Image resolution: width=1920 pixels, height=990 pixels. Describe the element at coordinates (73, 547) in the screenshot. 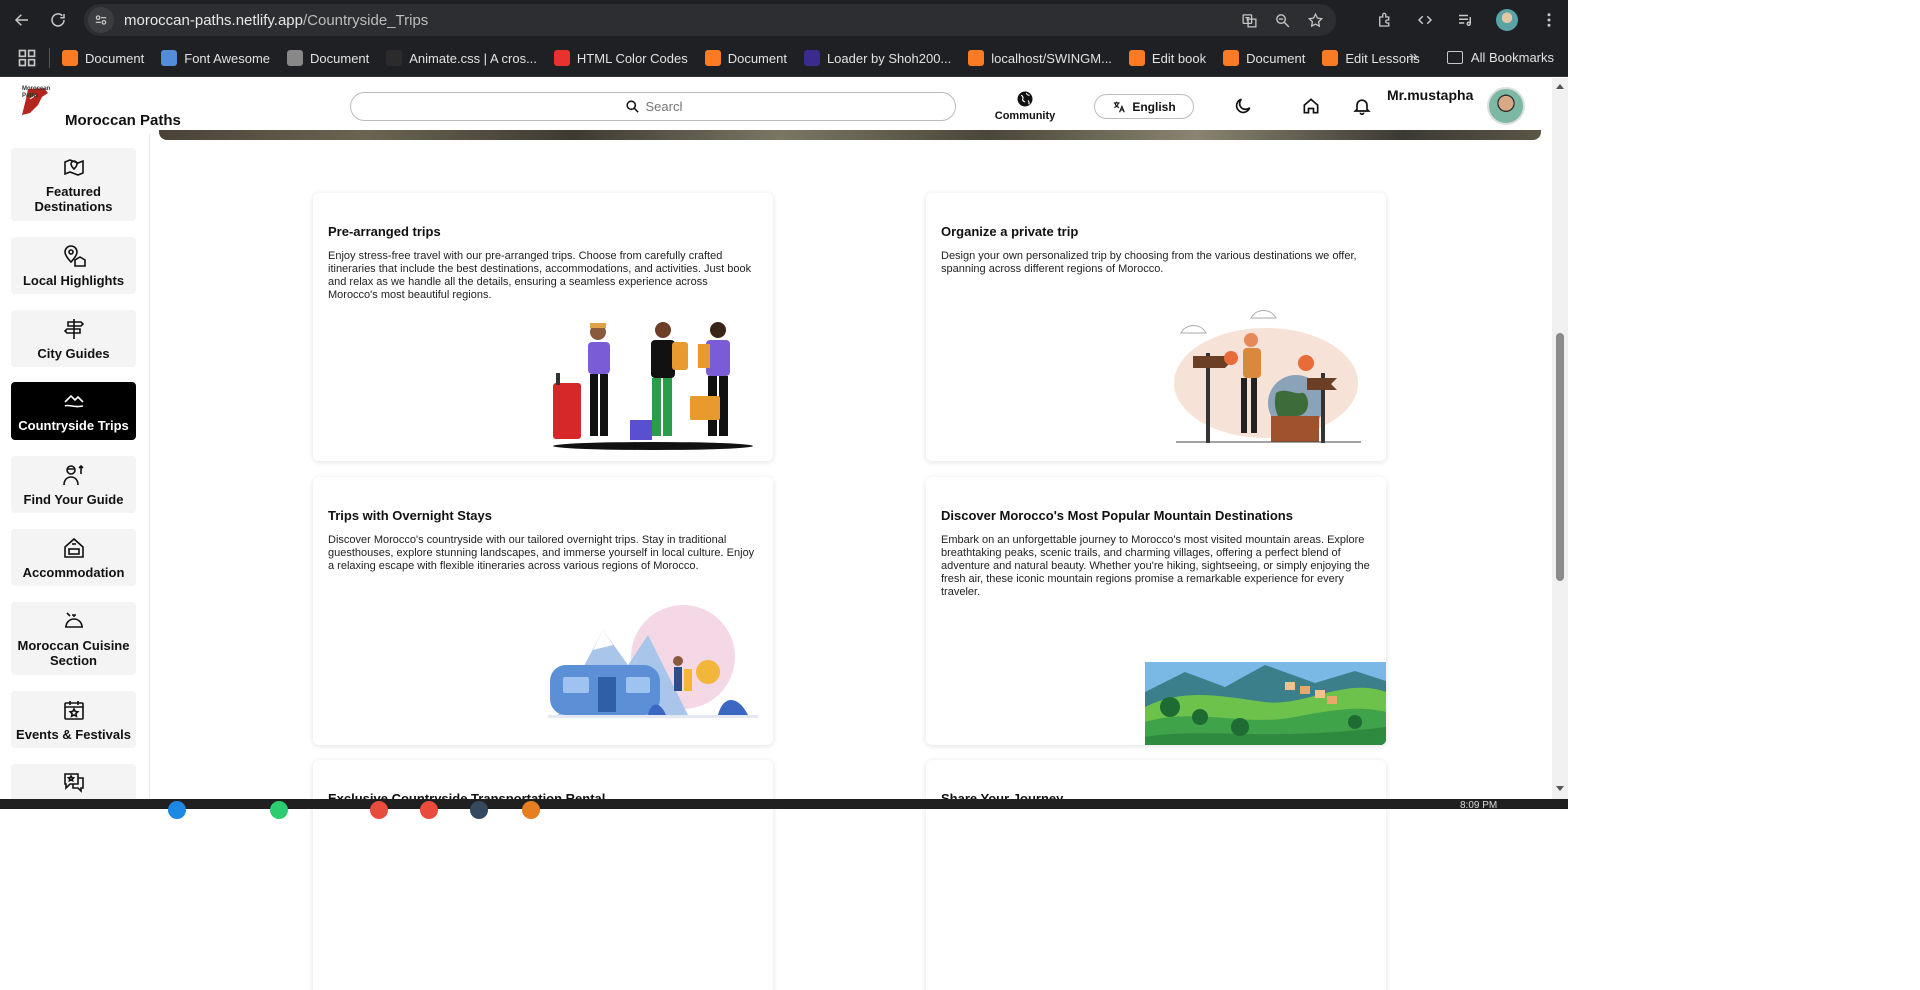

I see `house-icon` at that location.